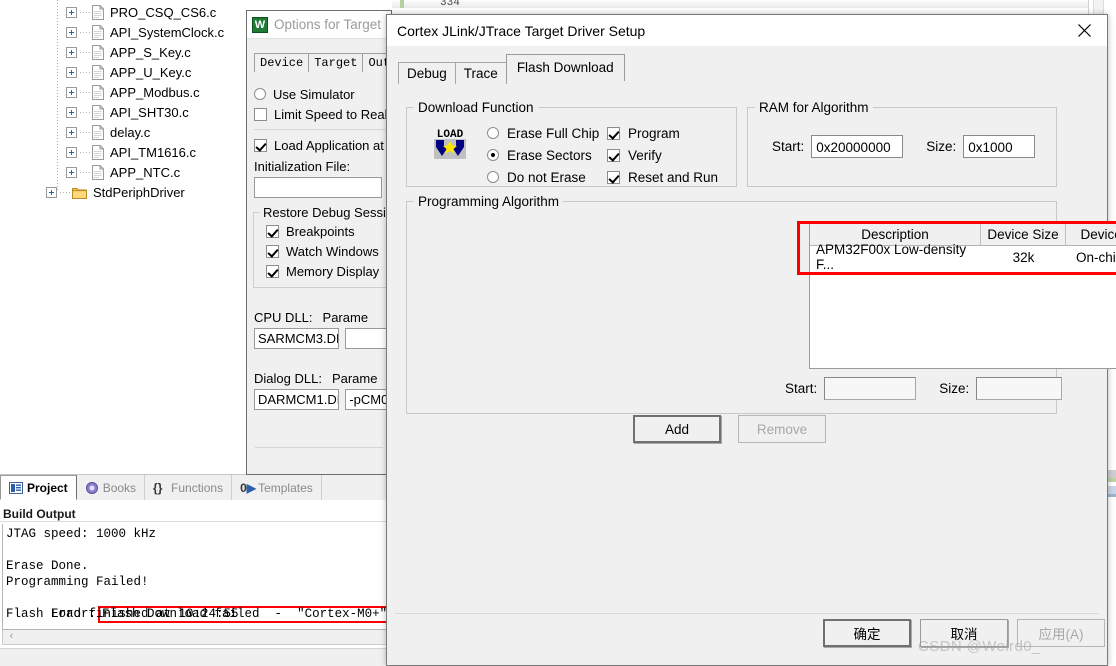  I want to click on remove-button: Remove, so click(782, 429).